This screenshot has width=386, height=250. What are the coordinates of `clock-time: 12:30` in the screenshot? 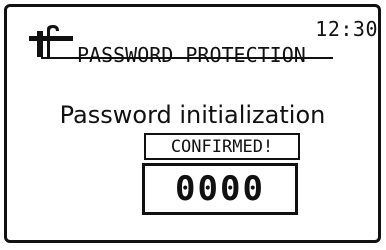 It's located at (346, 29).